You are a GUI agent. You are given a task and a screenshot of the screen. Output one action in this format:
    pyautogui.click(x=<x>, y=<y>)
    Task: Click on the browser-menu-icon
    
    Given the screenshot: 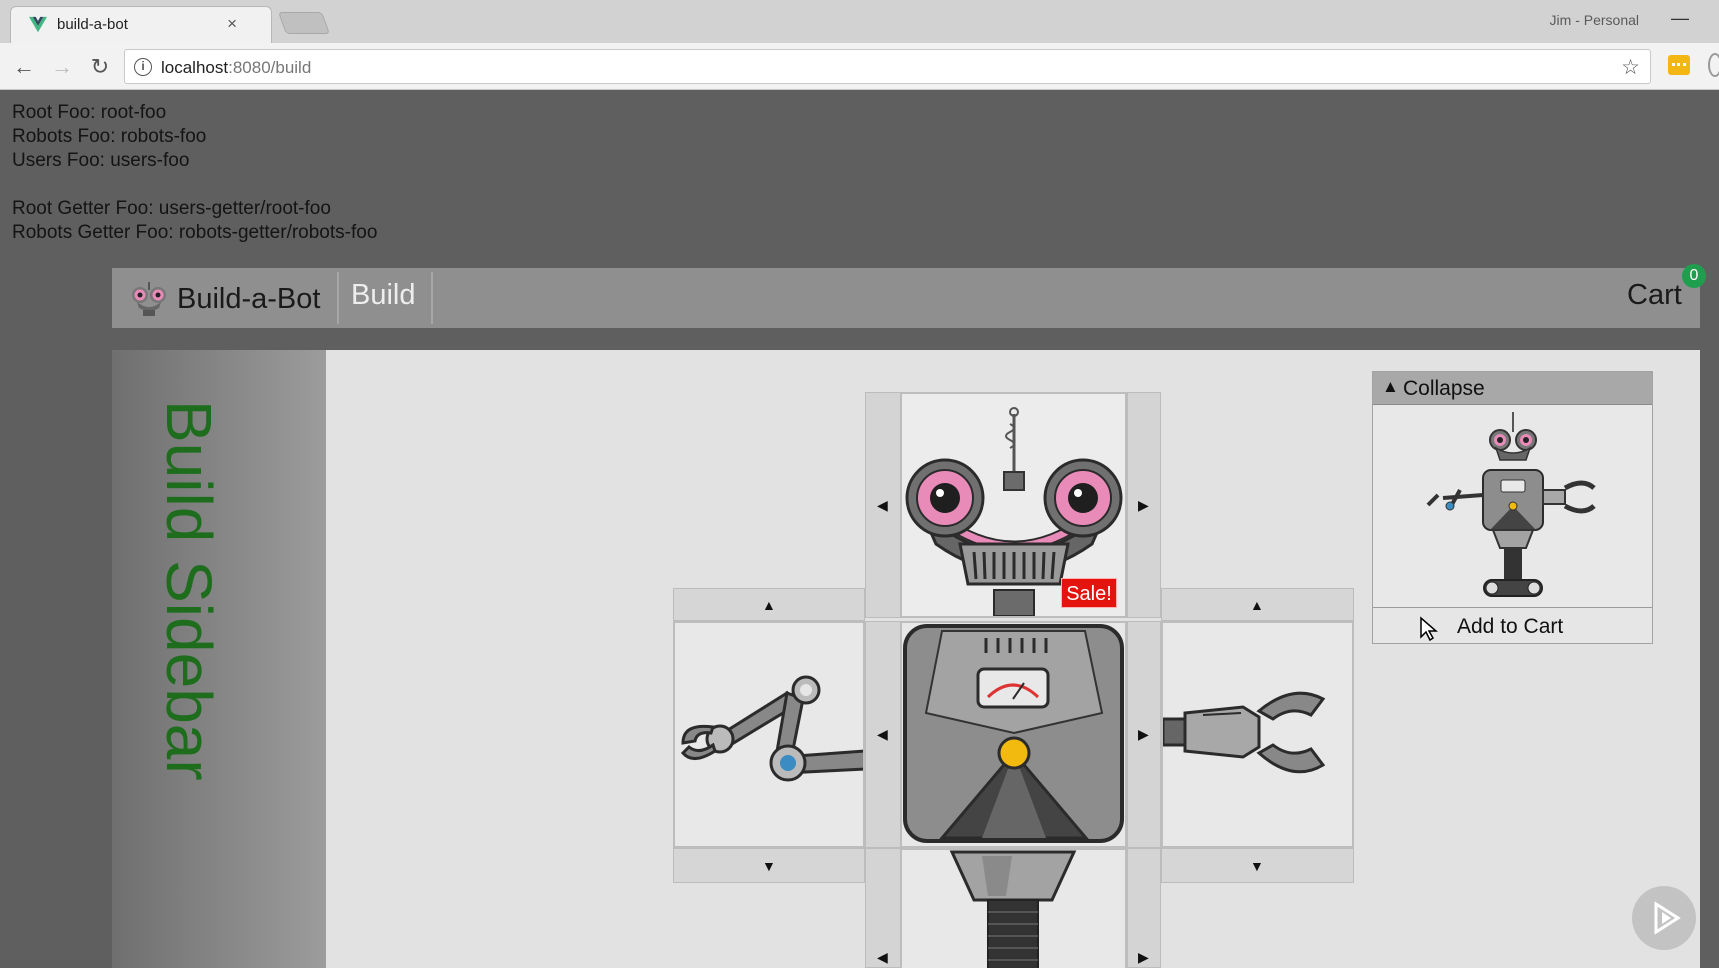 What is the action you would take?
    pyautogui.click(x=1713, y=65)
    